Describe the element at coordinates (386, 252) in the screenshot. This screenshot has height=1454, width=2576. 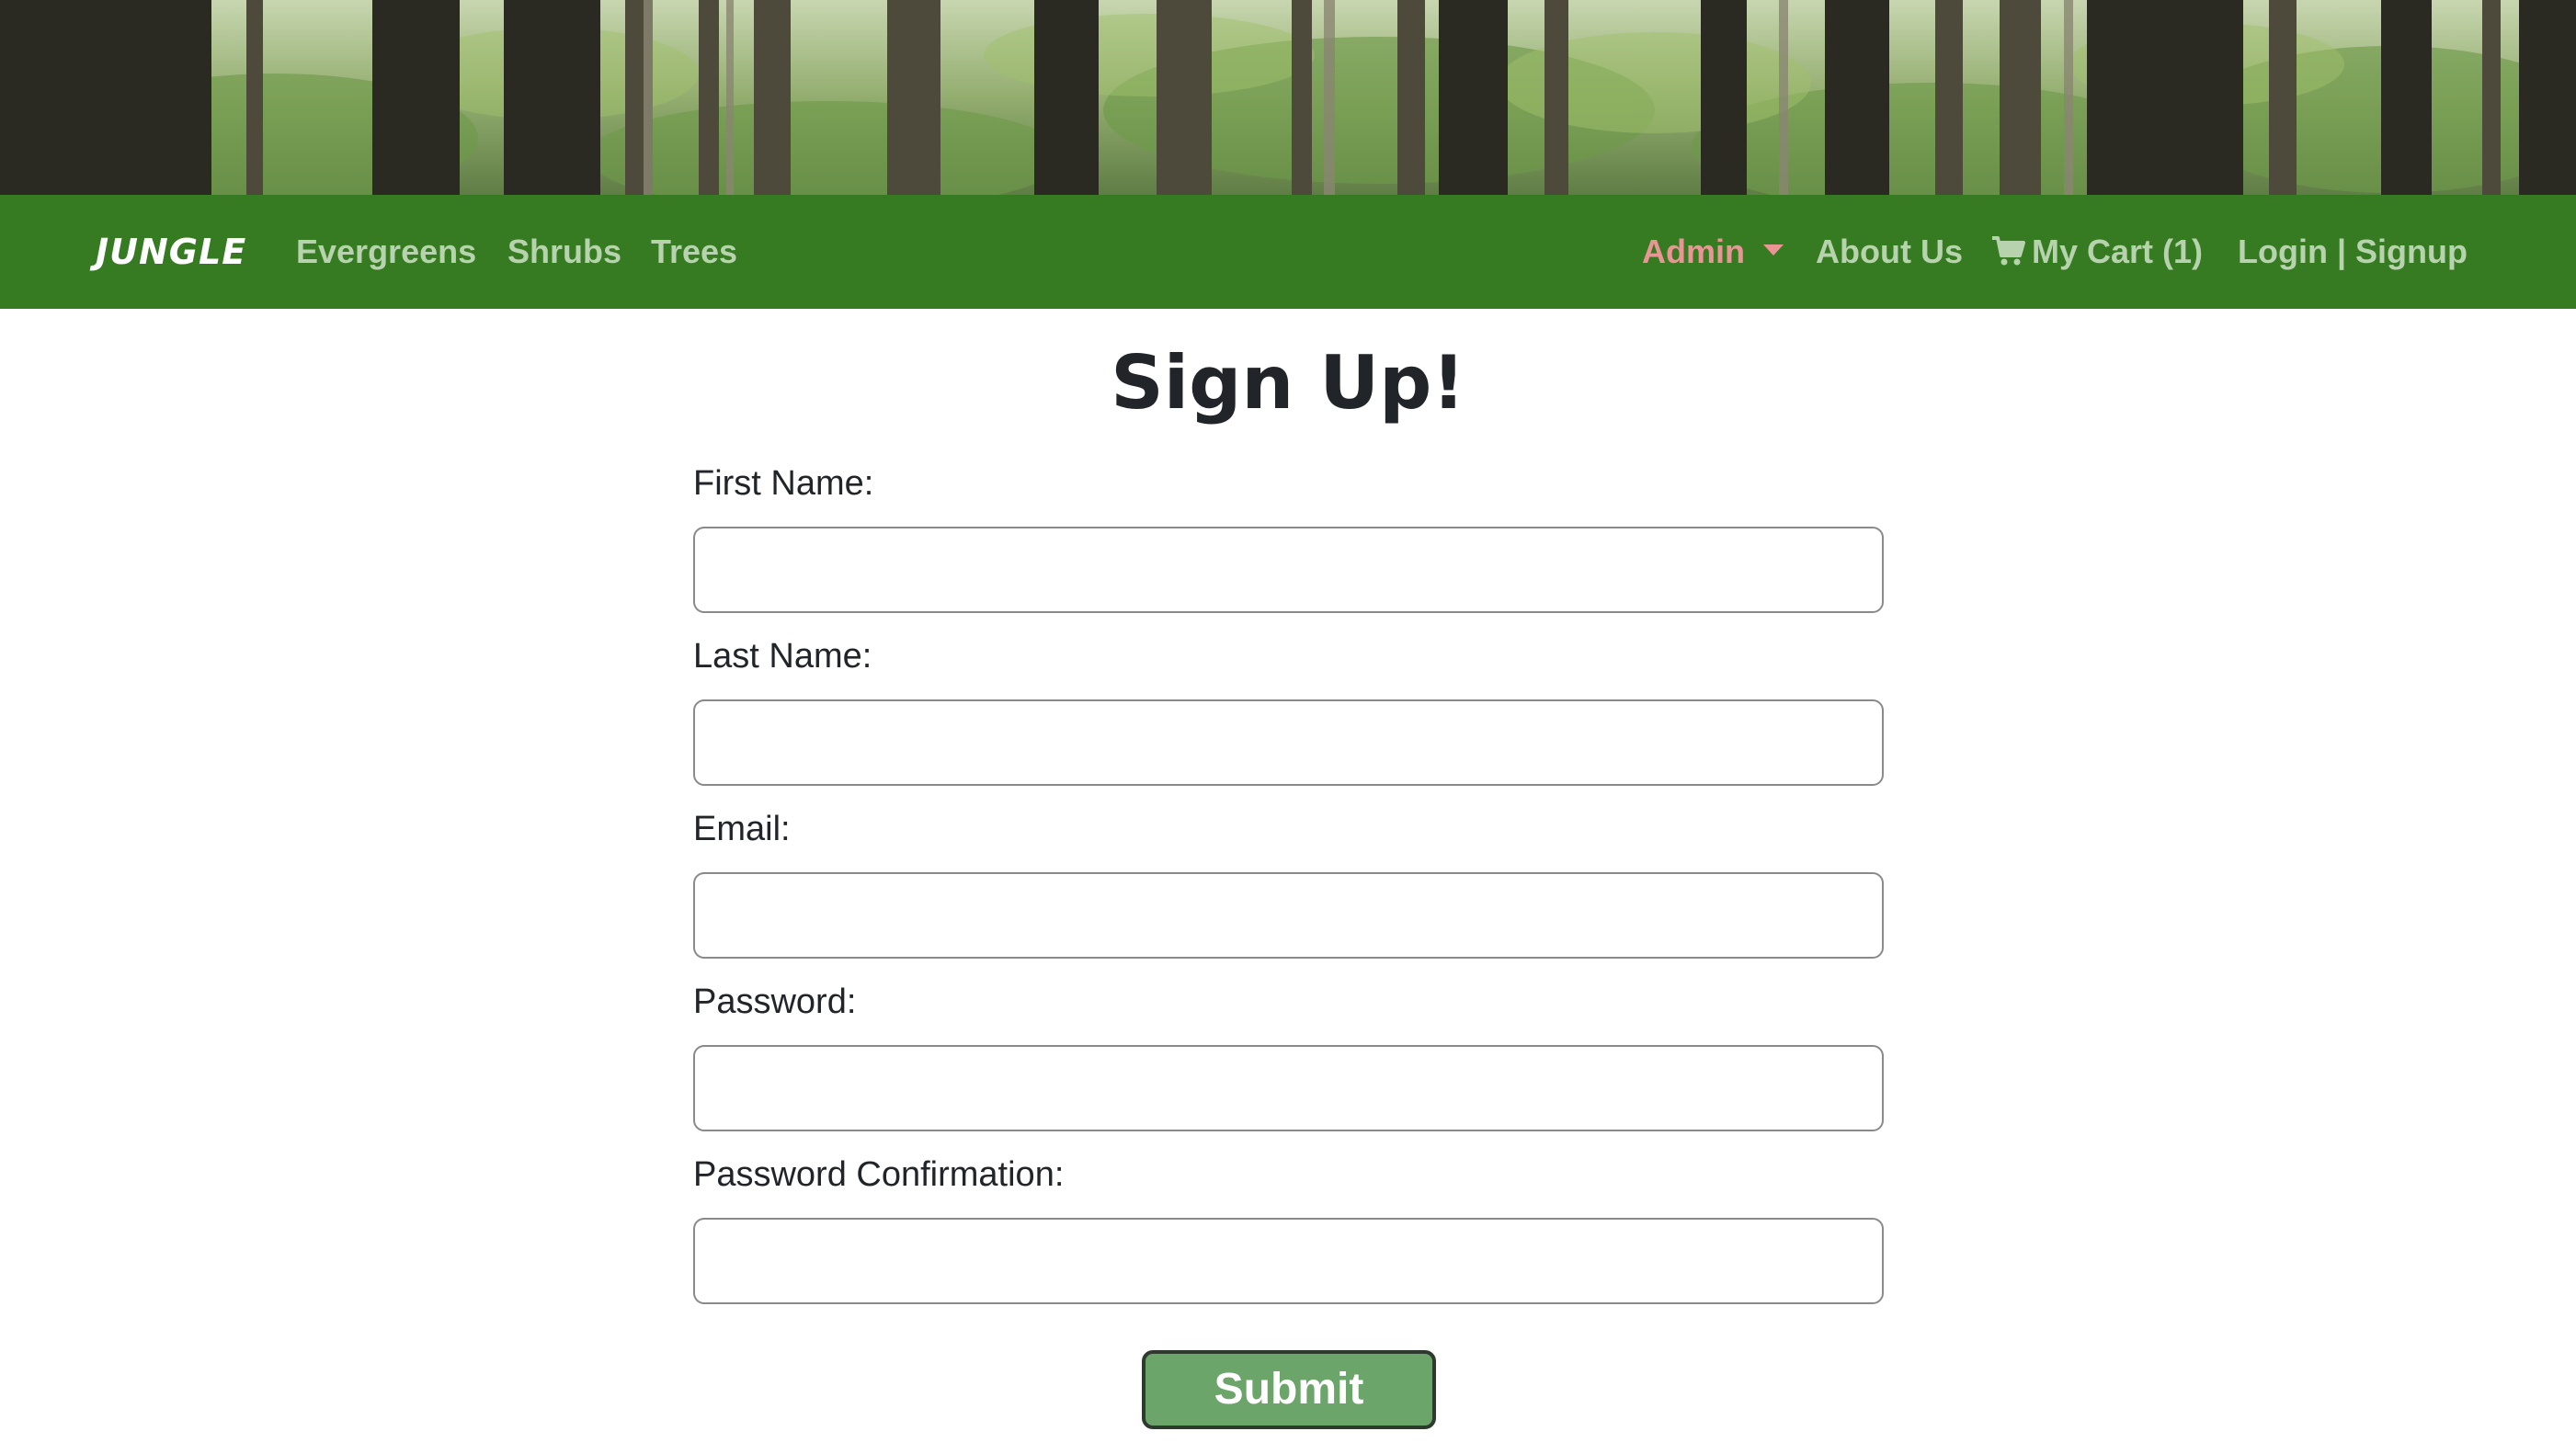
I see `nav-link-evergreens: Evergreens` at that location.